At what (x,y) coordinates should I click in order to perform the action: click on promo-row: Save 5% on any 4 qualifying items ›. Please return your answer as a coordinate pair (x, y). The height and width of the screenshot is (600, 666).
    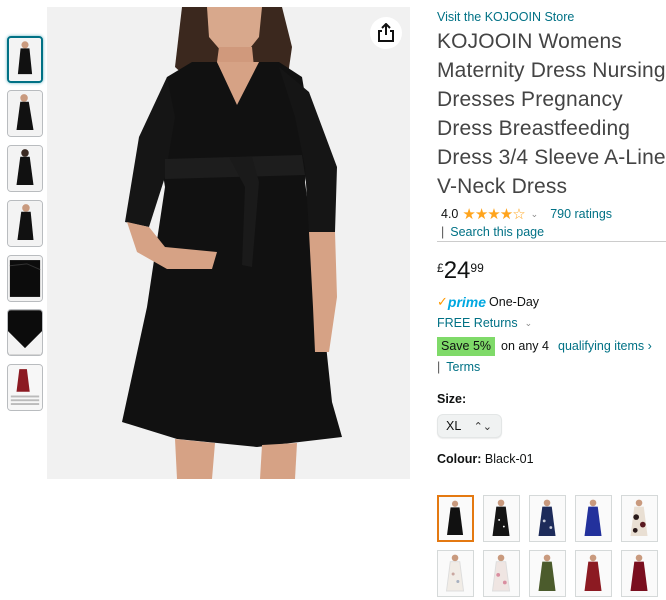
    Looking at the image, I should click on (551, 346).